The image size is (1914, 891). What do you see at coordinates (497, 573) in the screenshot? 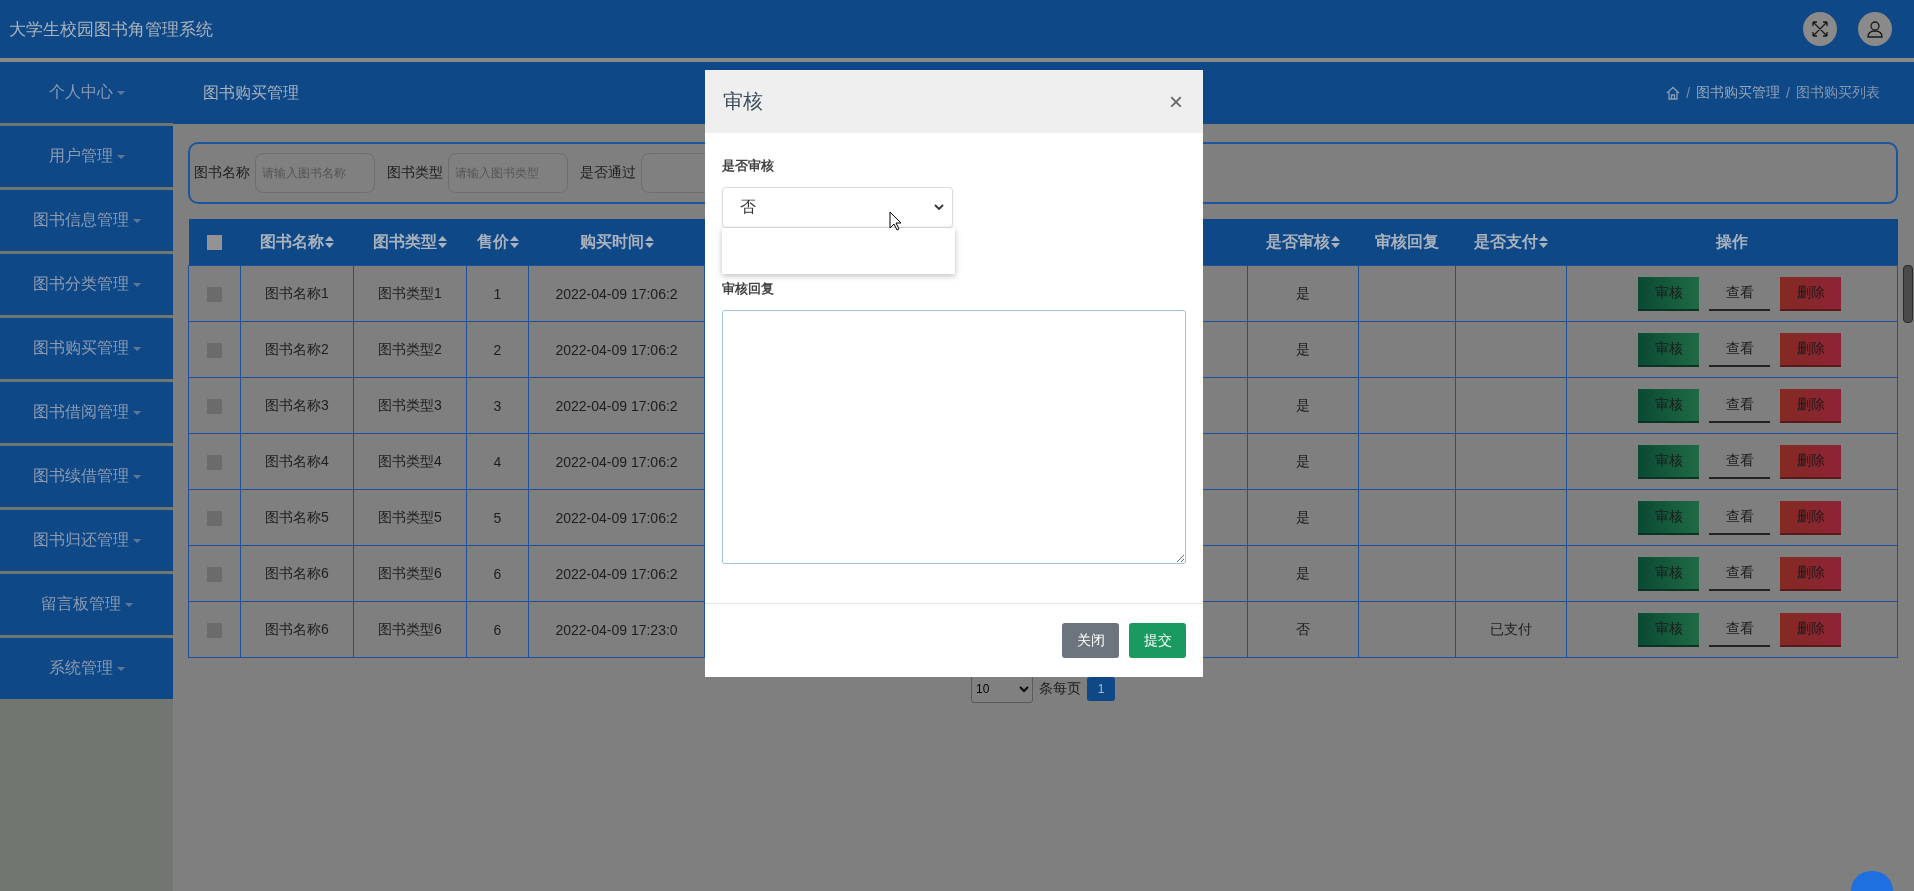
I see `table-cell: 6` at bounding box center [497, 573].